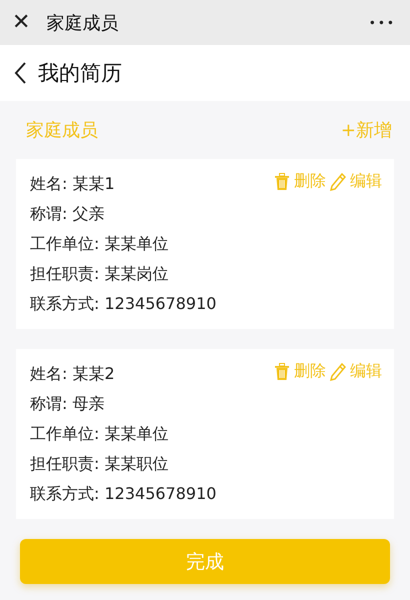  I want to click on done-button: 完成, so click(205, 561).